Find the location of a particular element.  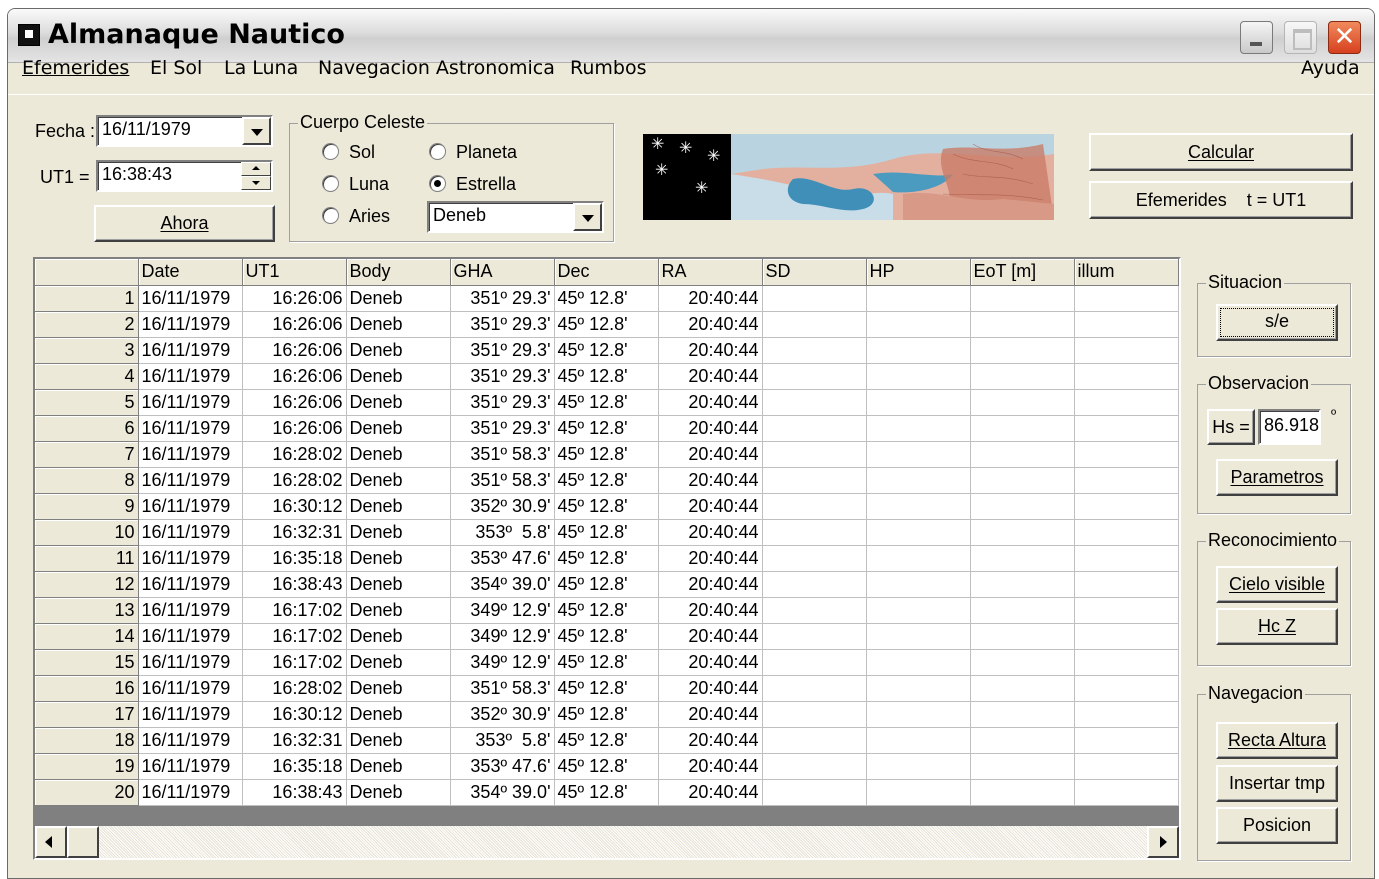

row-header: 9 is located at coordinates (87, 506).